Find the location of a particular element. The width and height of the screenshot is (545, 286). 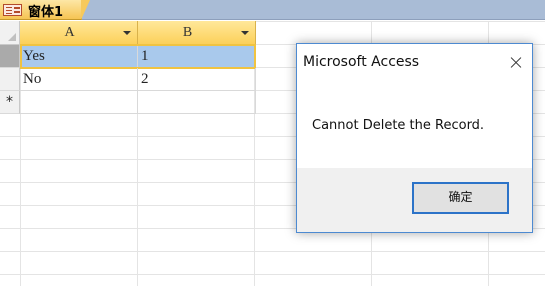

dialog-footer: 确定 is located at coordinates (414, 200).